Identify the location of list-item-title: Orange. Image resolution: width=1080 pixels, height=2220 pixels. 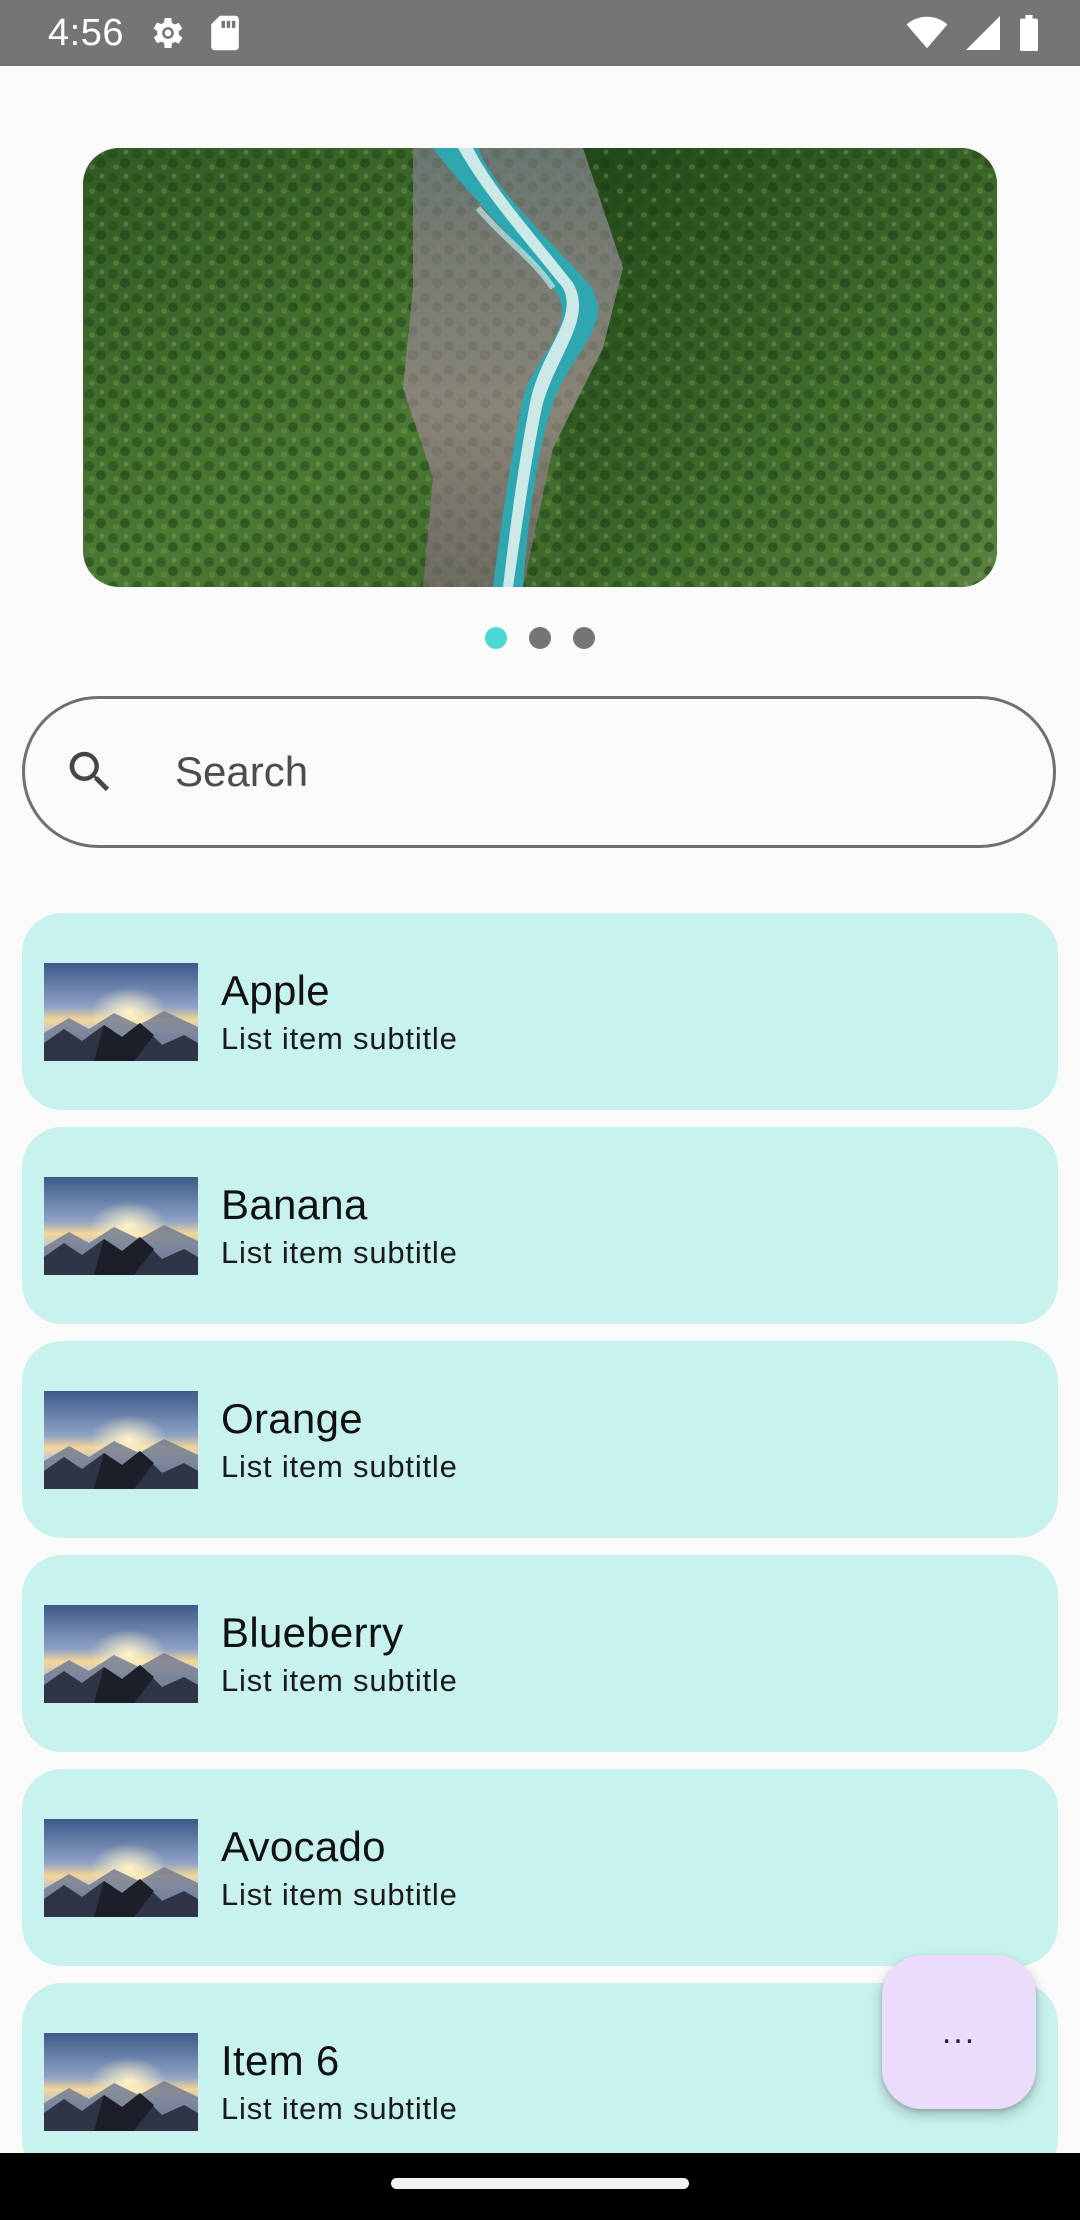
(292, 1418).